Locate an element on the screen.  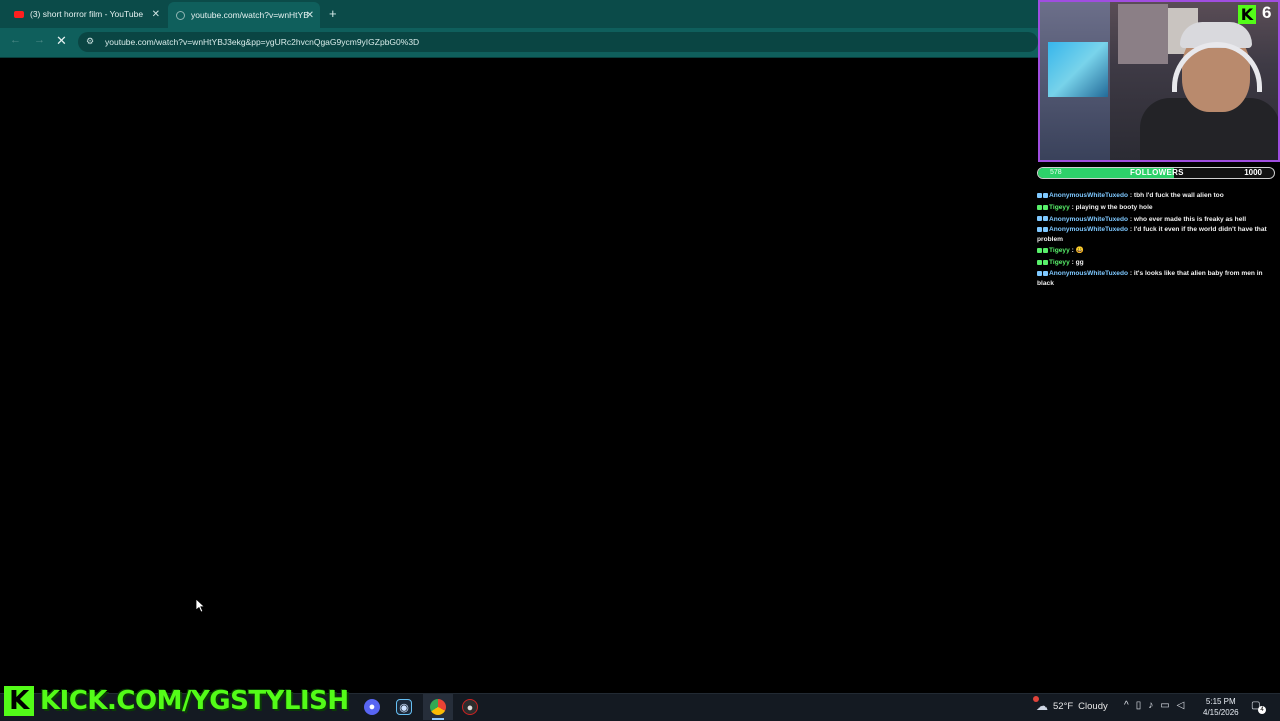
obs-icon: ● is located at coordinates (470, 707).